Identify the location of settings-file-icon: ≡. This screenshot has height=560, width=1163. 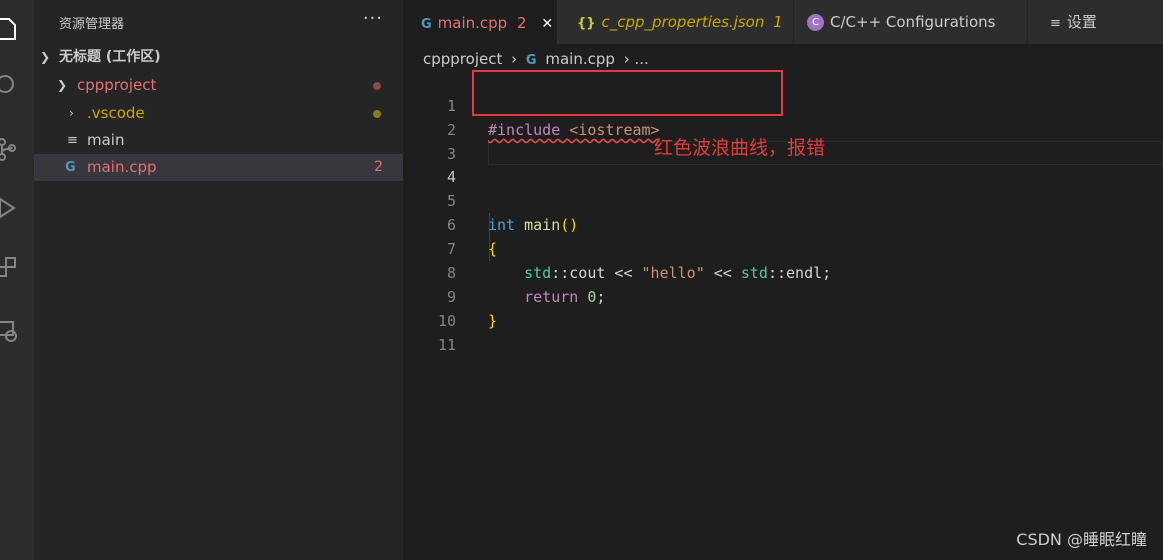
(1055, 23).